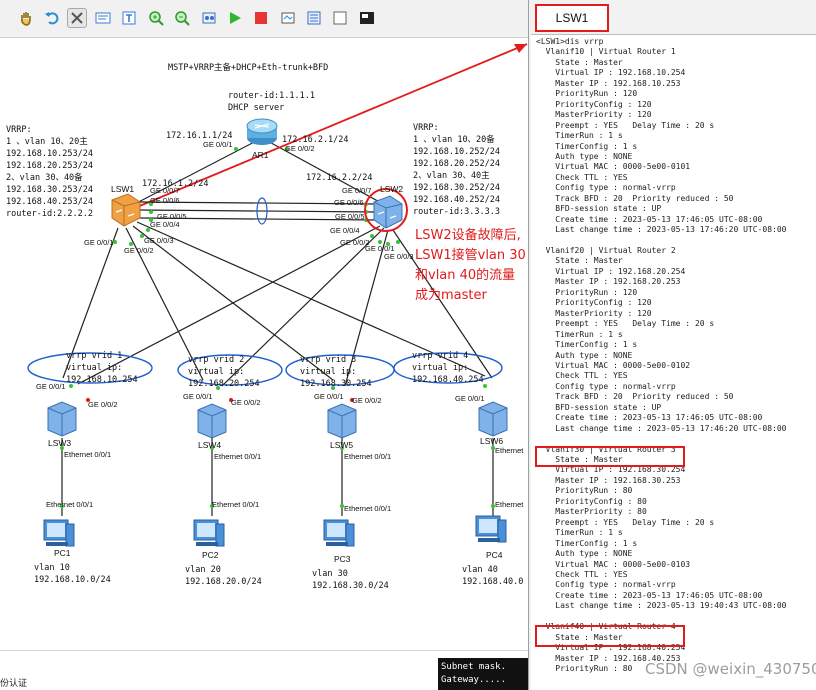 This screenshot has width=816, height=690. What do you see at coordinates (494, 555) in the screenshot?
I see `pc4-label: PC4` at bounding box center [494, 555].